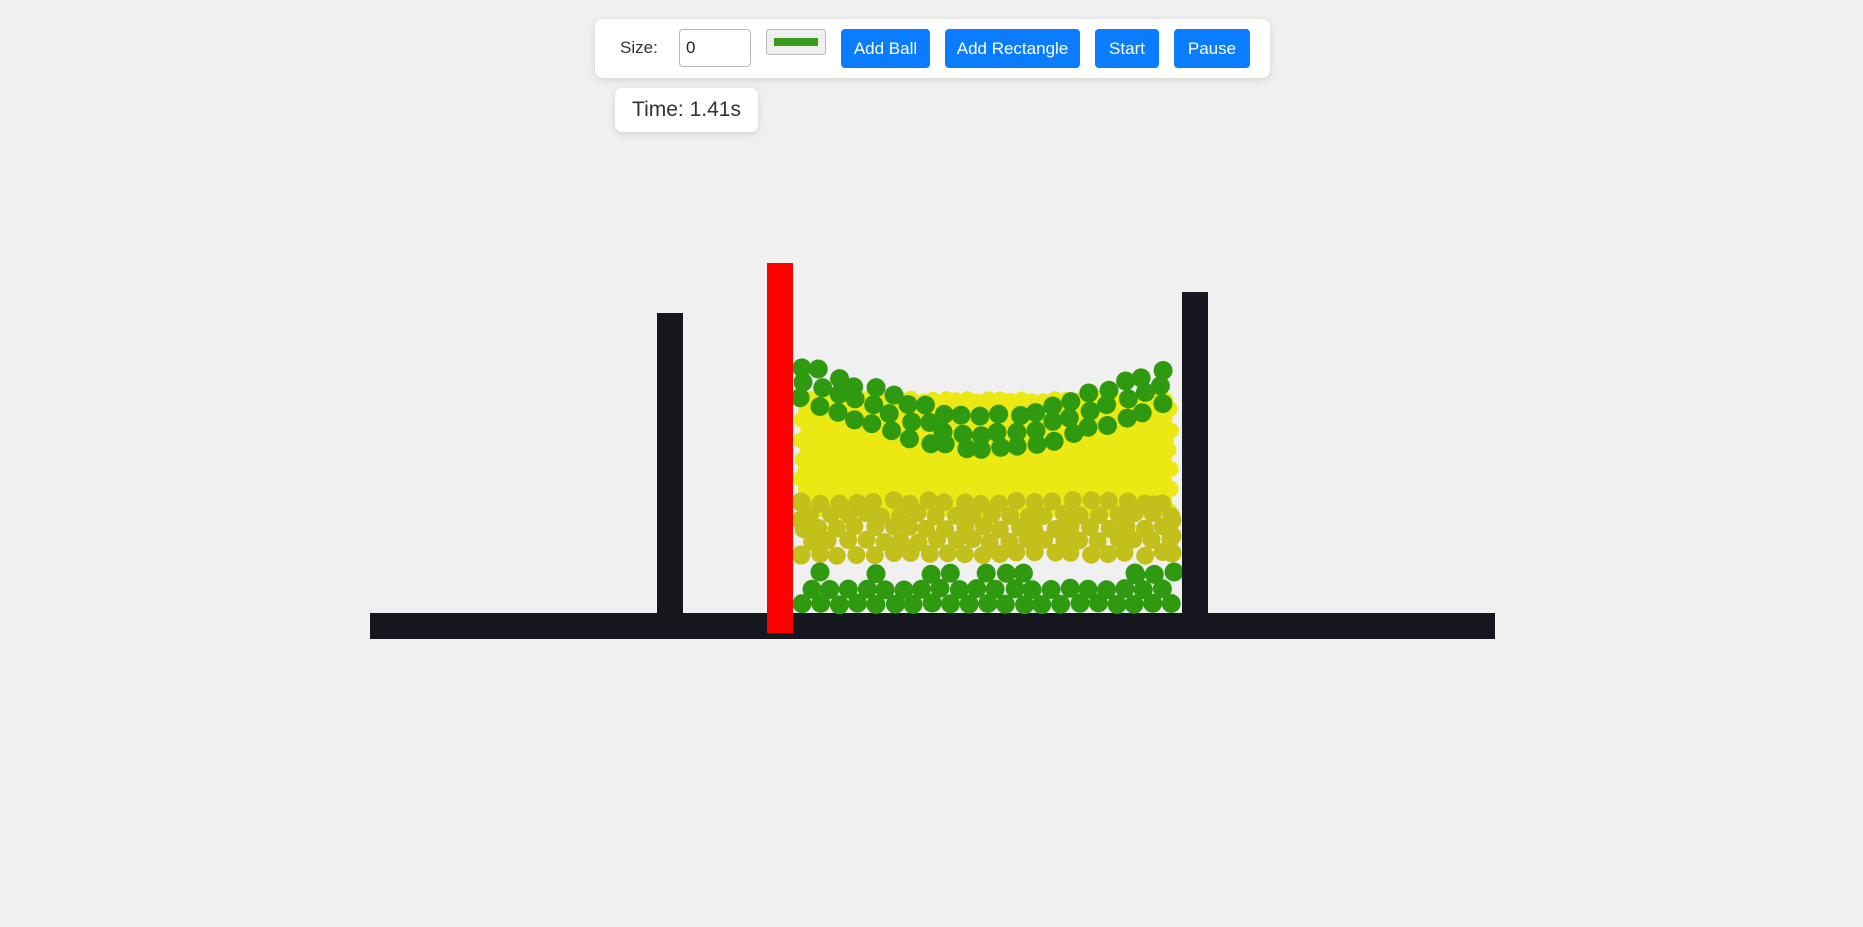 This screenshot has width=1863, height=927. I want to click on right-wall, so click(1195, 452).